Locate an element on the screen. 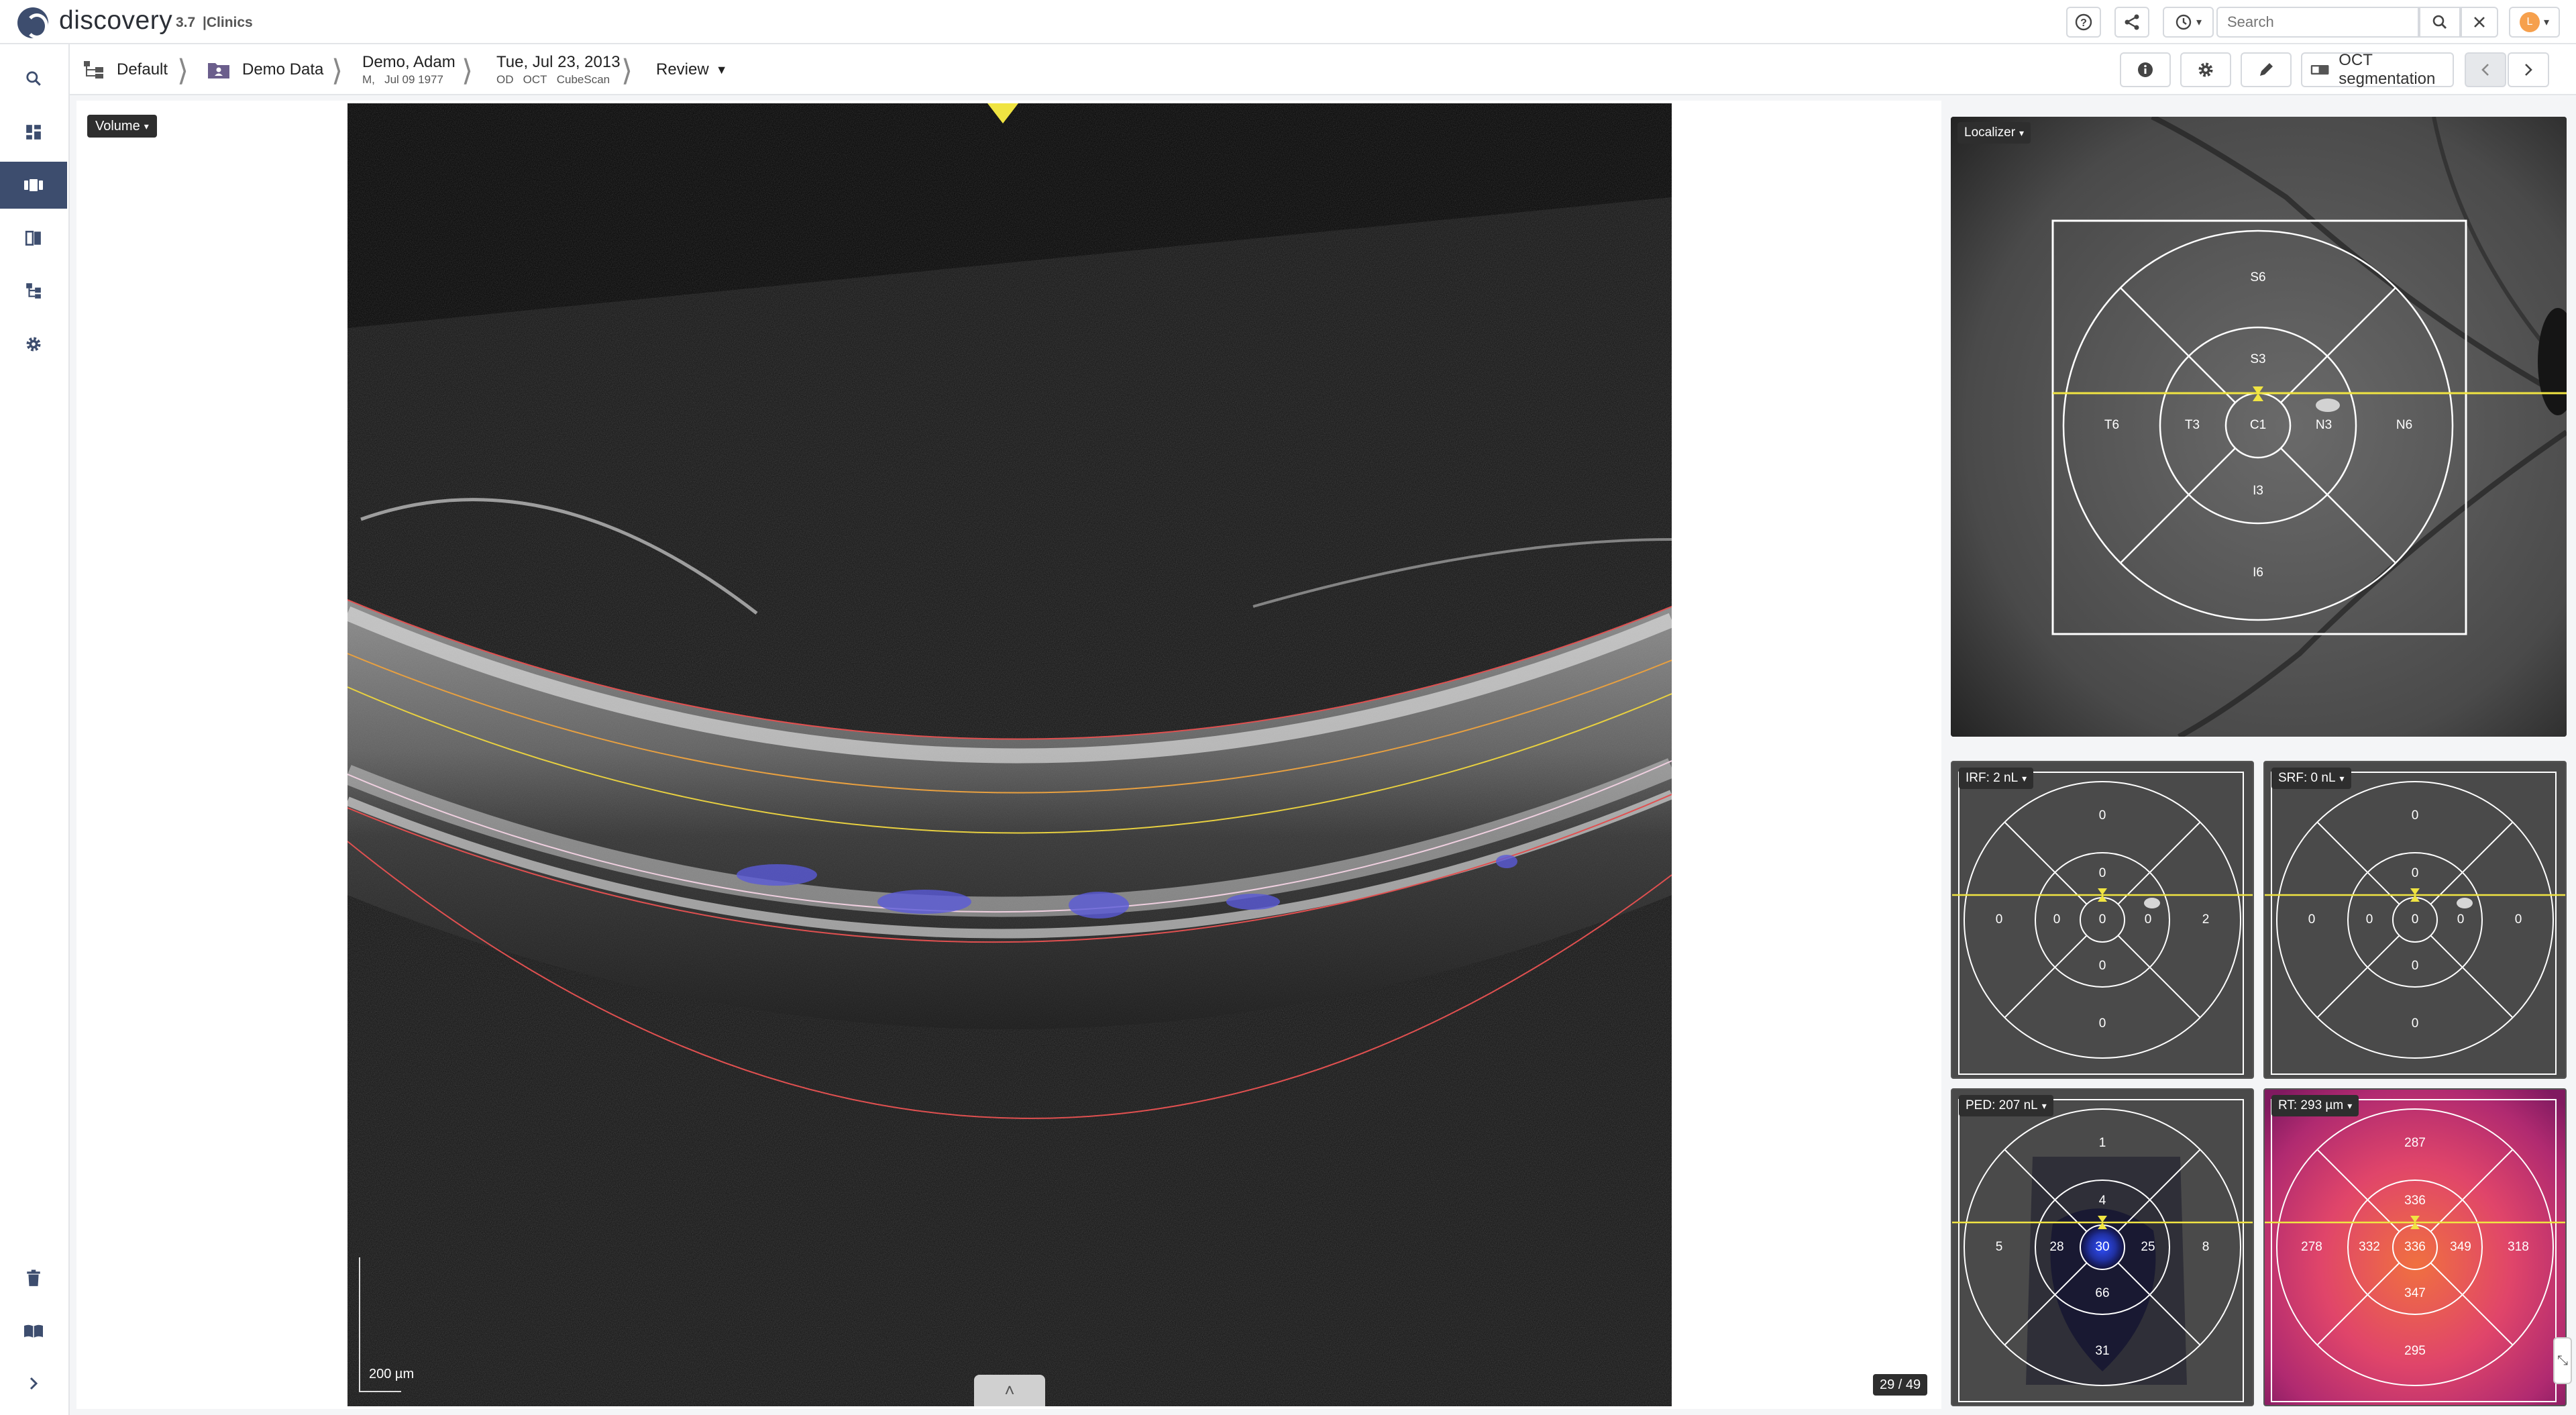  crumb-patient: Demo, Adam M, Jul 09 1977 is located at coordinates (408, 69).